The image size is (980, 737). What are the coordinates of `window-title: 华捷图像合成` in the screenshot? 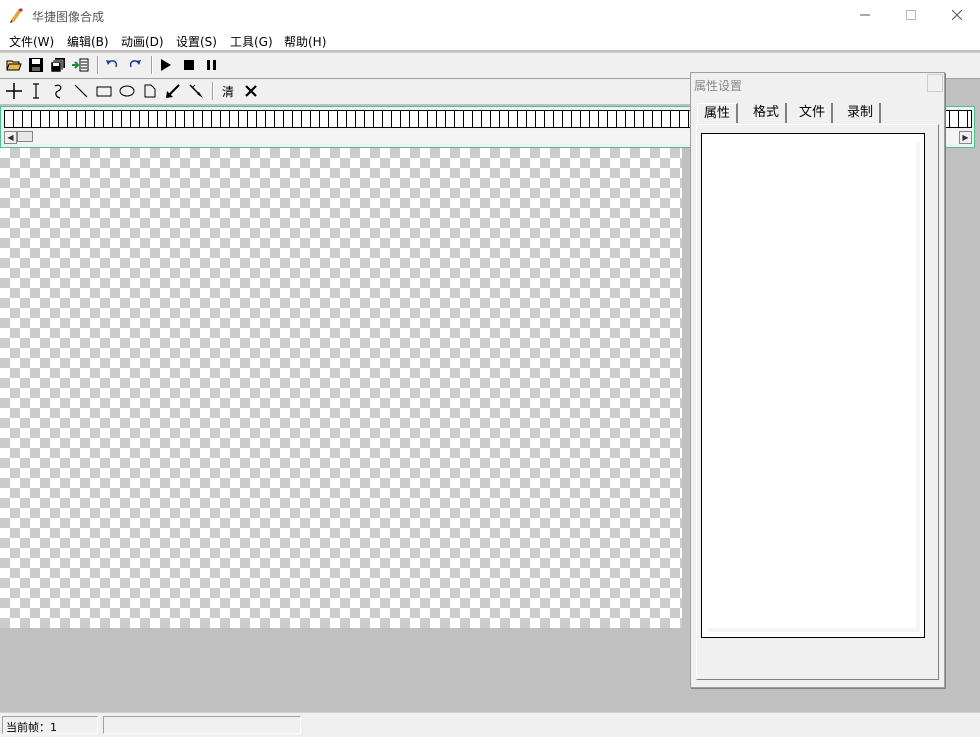 It's located at (68, 17).